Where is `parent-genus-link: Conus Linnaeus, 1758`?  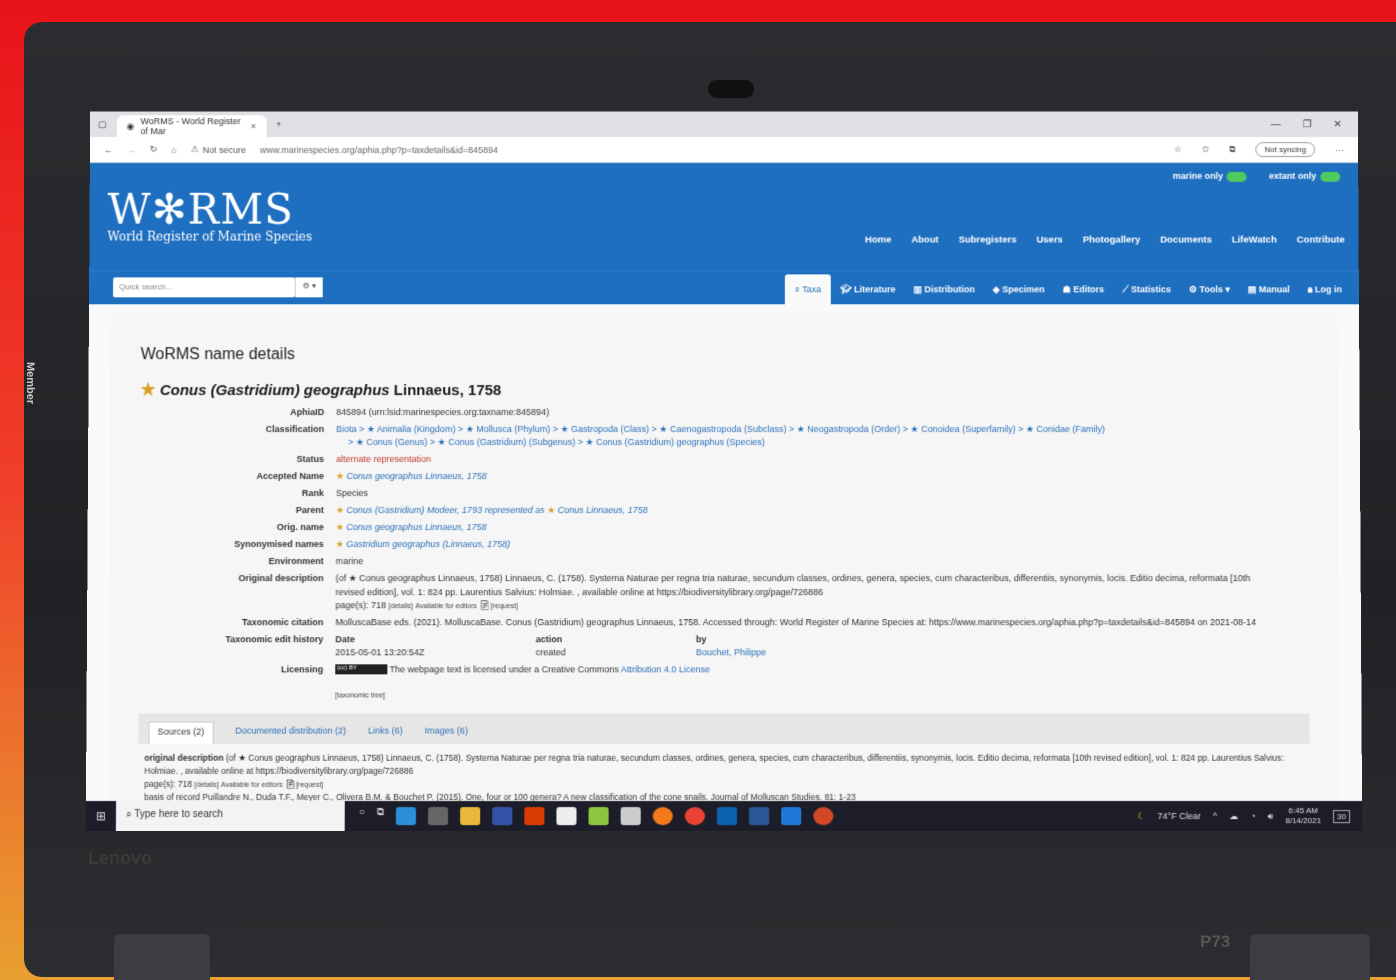
parent-genus-link: Conus Linnaeus, 1758 is located at coordinates (603, 510).